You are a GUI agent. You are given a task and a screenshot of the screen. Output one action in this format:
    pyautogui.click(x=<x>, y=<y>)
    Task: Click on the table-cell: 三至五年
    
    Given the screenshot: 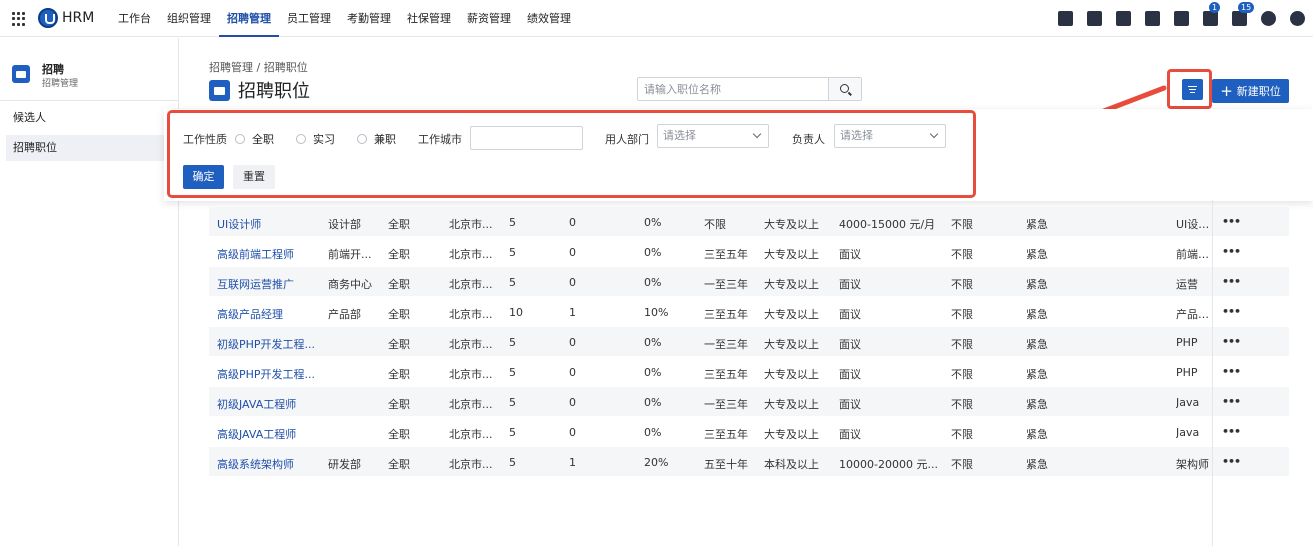 What is the action you would take?
    pyautogui.click(x=726, y=434)
    